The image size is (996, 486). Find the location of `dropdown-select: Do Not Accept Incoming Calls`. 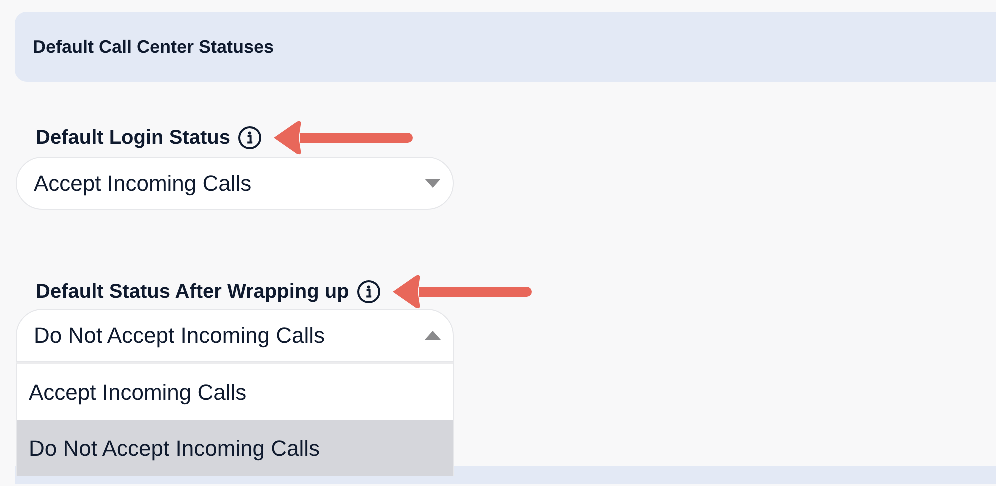

dropdown-select: Do Not Accept Incoming Calls is located at coordinates (235, 335).